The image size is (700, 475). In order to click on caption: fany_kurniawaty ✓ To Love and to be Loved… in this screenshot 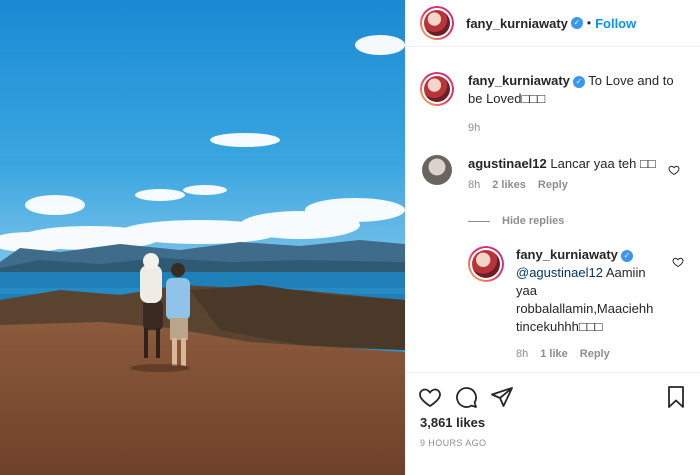, I will do `click(554, 103)`.